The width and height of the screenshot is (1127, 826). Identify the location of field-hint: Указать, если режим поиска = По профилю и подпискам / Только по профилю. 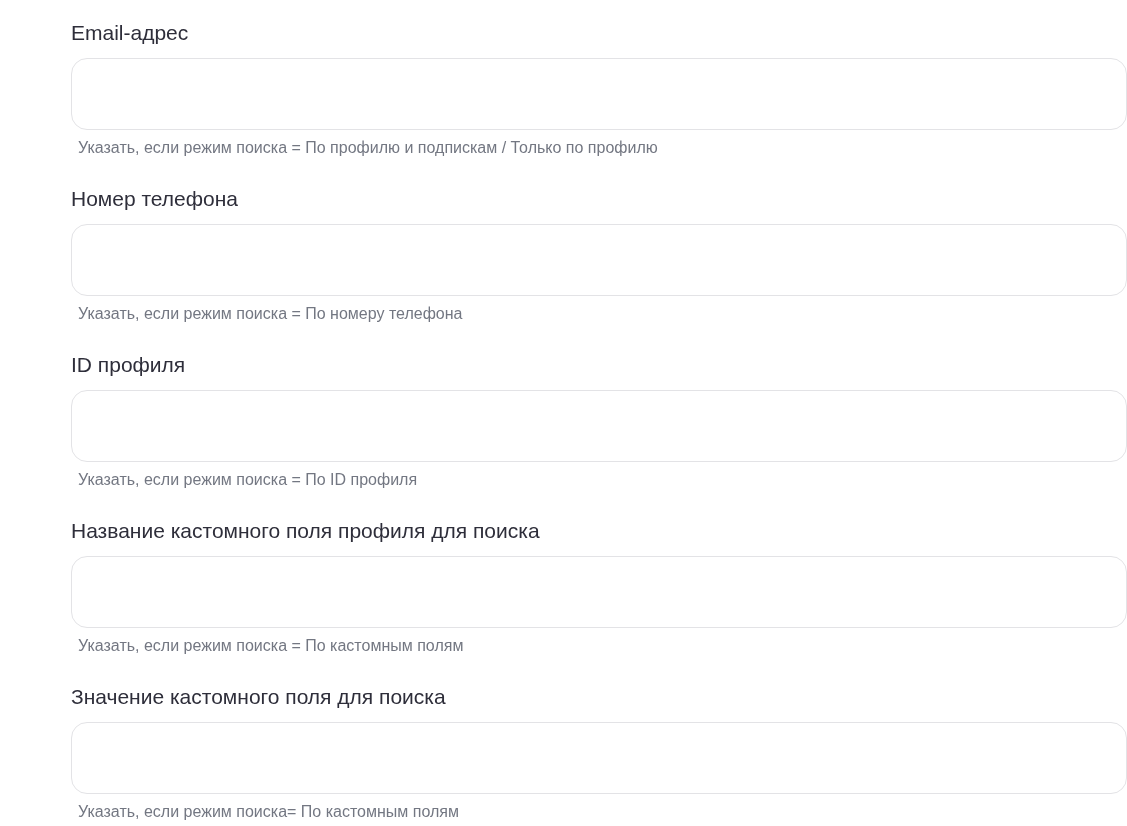
(368, 148).